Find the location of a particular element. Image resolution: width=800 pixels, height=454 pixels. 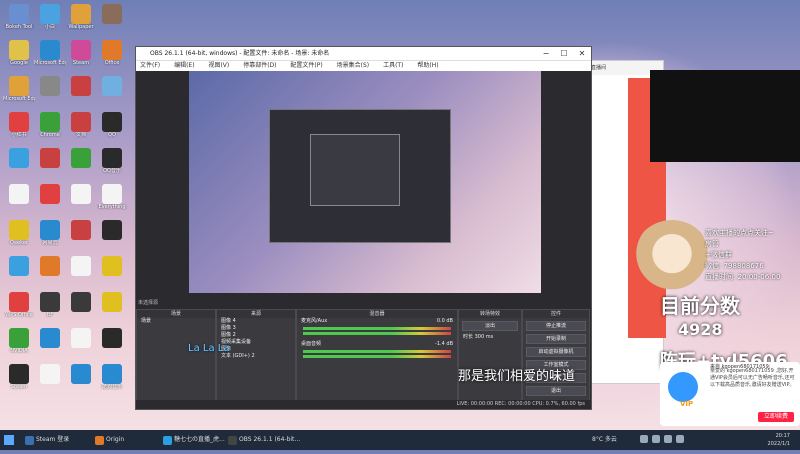

desktop-icon: WPS Office is located at coordinates (19, 305).